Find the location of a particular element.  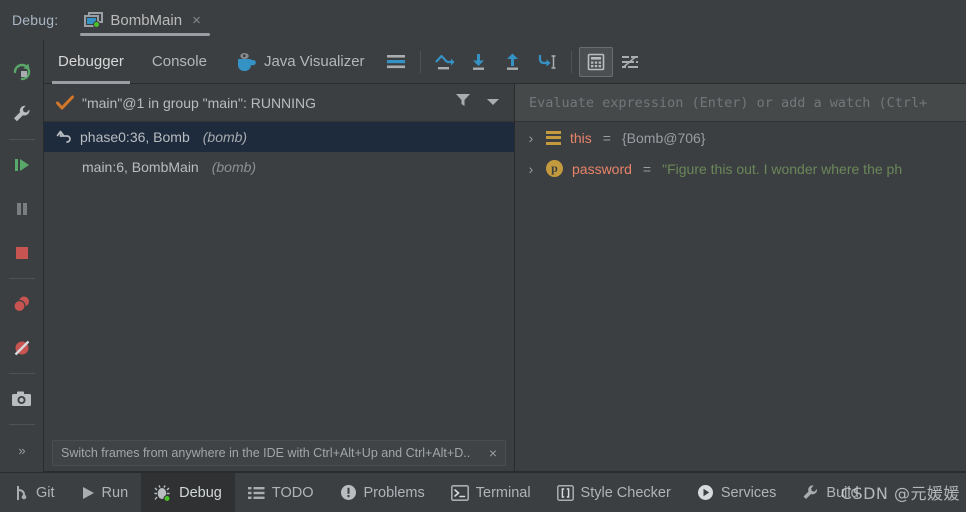

variable-value: {Bomb@706} is located at coordinates (663, 137).